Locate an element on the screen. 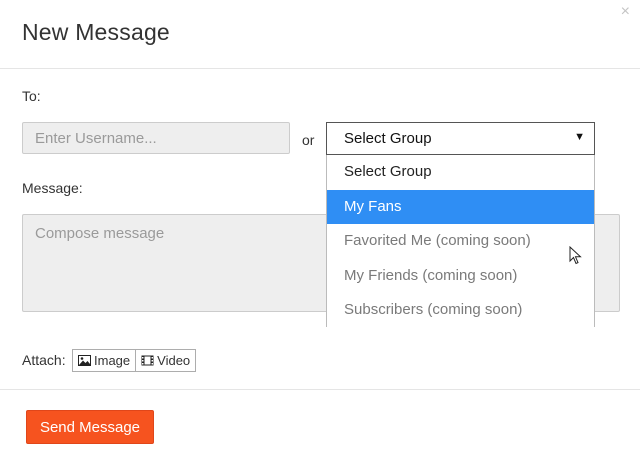  image-icon is located at coordinates (84, 360).